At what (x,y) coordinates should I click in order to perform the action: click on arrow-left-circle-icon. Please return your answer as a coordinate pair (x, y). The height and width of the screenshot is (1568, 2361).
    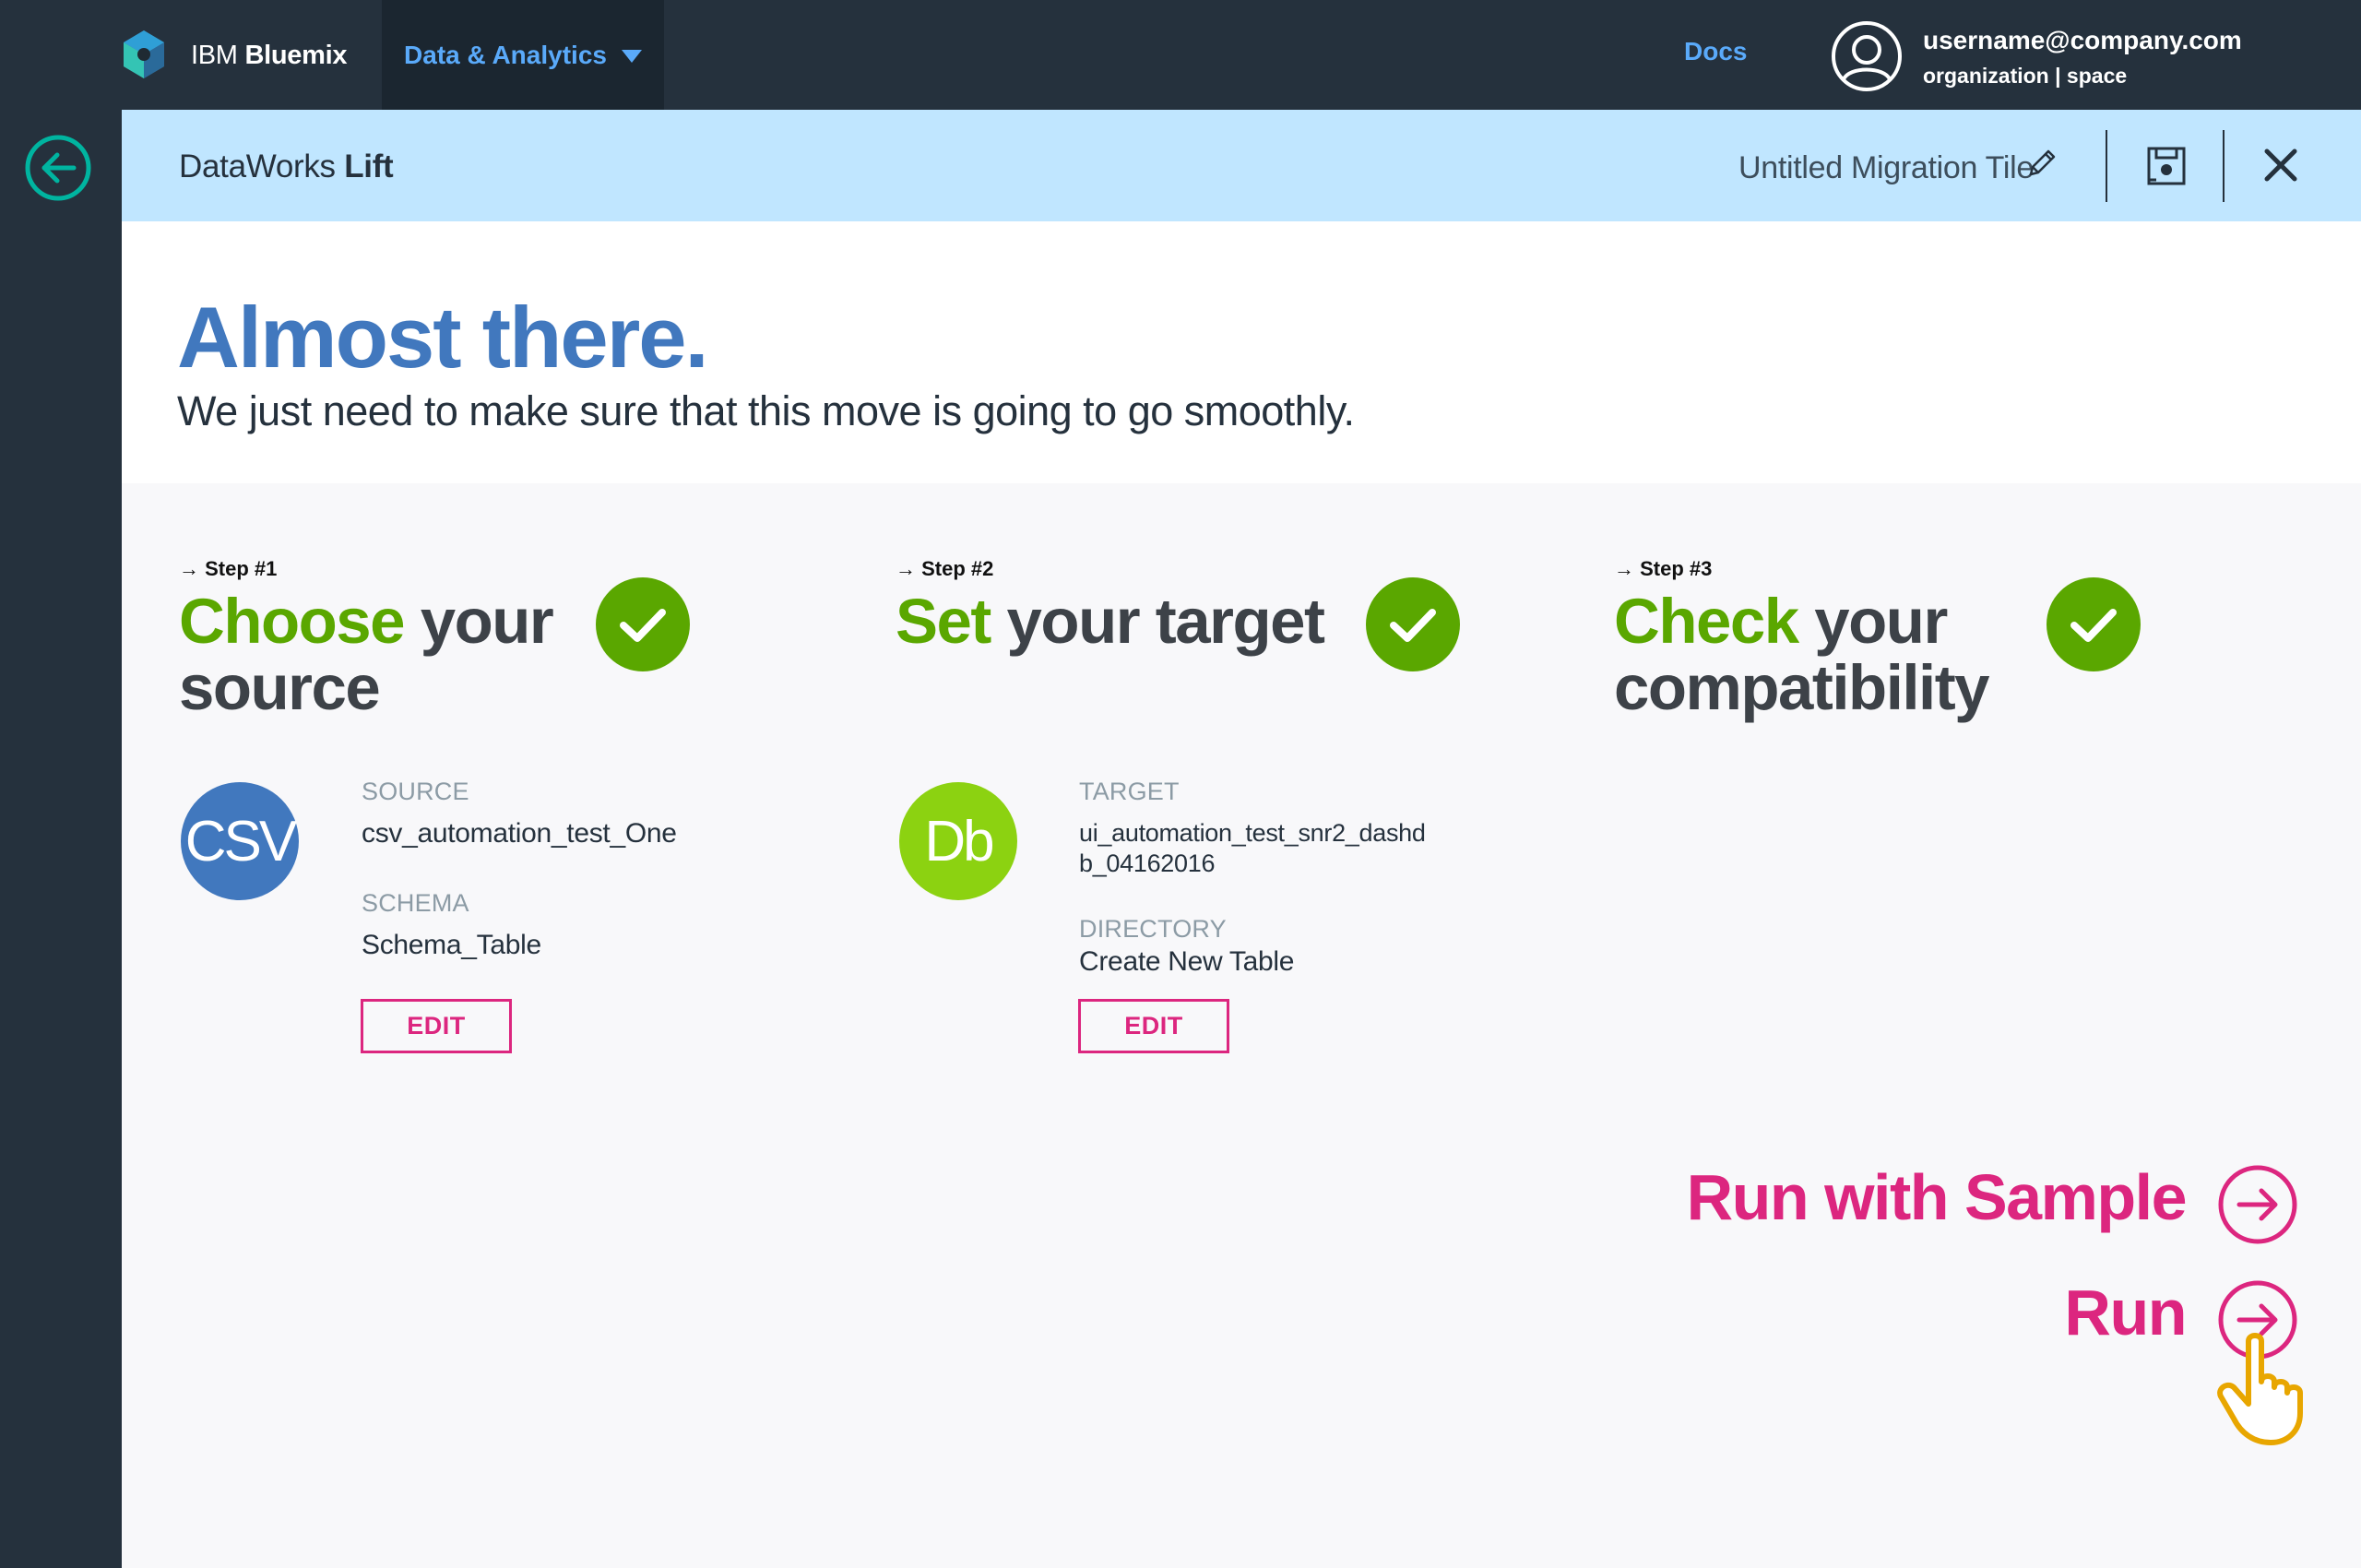
    Looking at the image, I should click on (58, 168).